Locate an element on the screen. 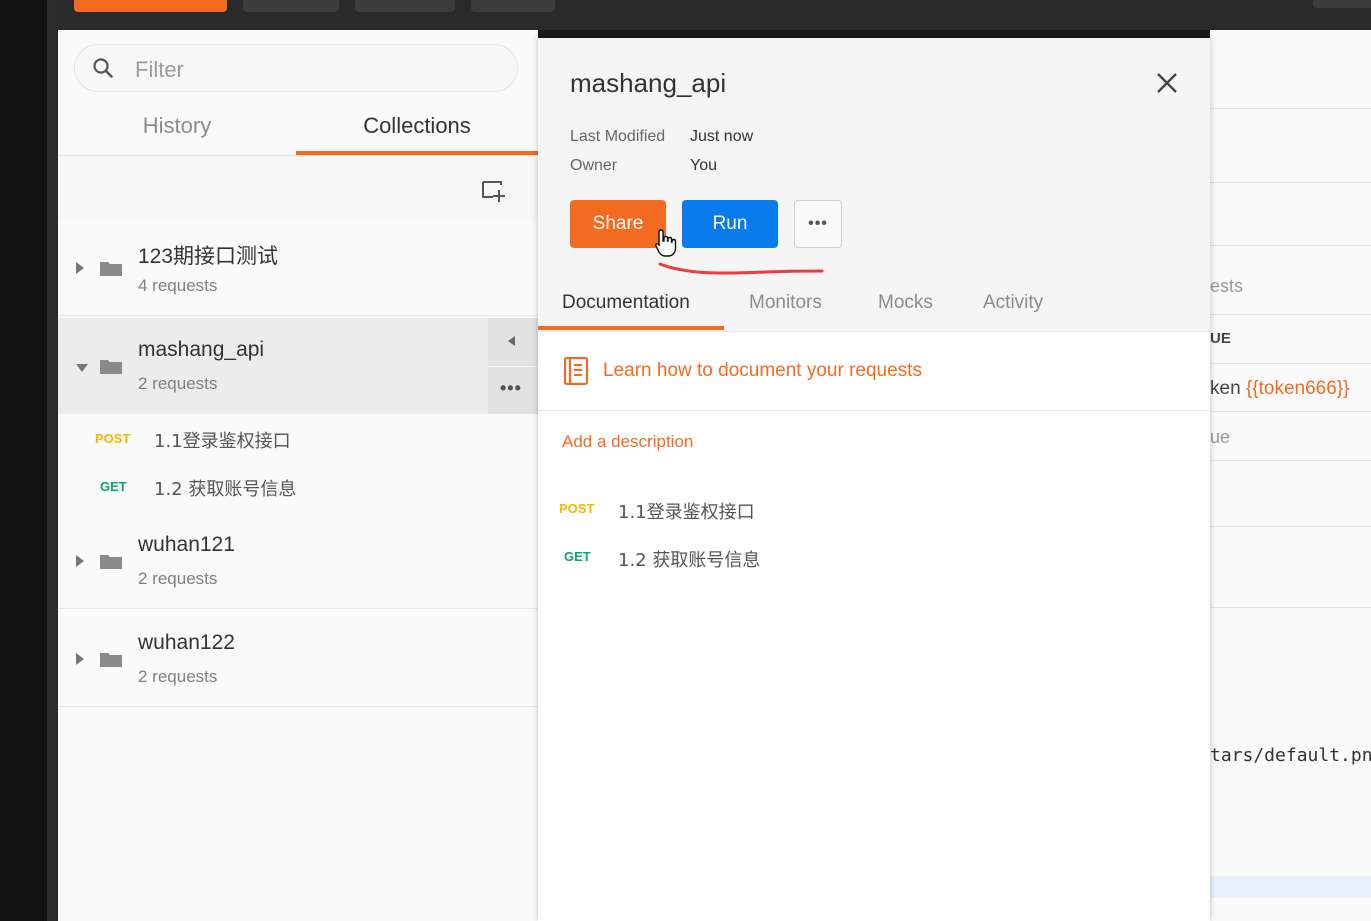 This screenshot has width=1371, height=921. more-actions-button: ••• is located at coordinates (818, 224).